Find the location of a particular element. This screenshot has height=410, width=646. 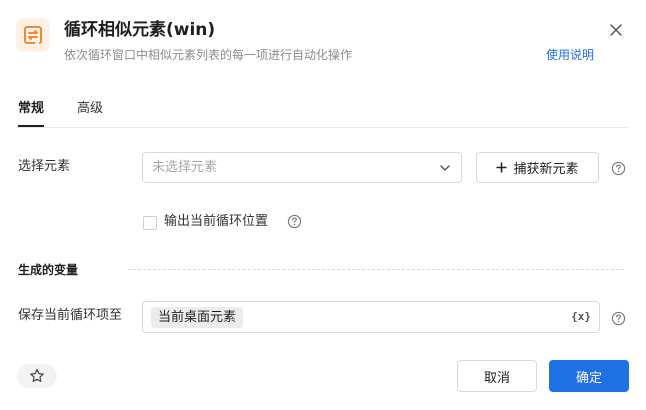

select-element-label: 选择元素 is located at coordinates (44, 166).